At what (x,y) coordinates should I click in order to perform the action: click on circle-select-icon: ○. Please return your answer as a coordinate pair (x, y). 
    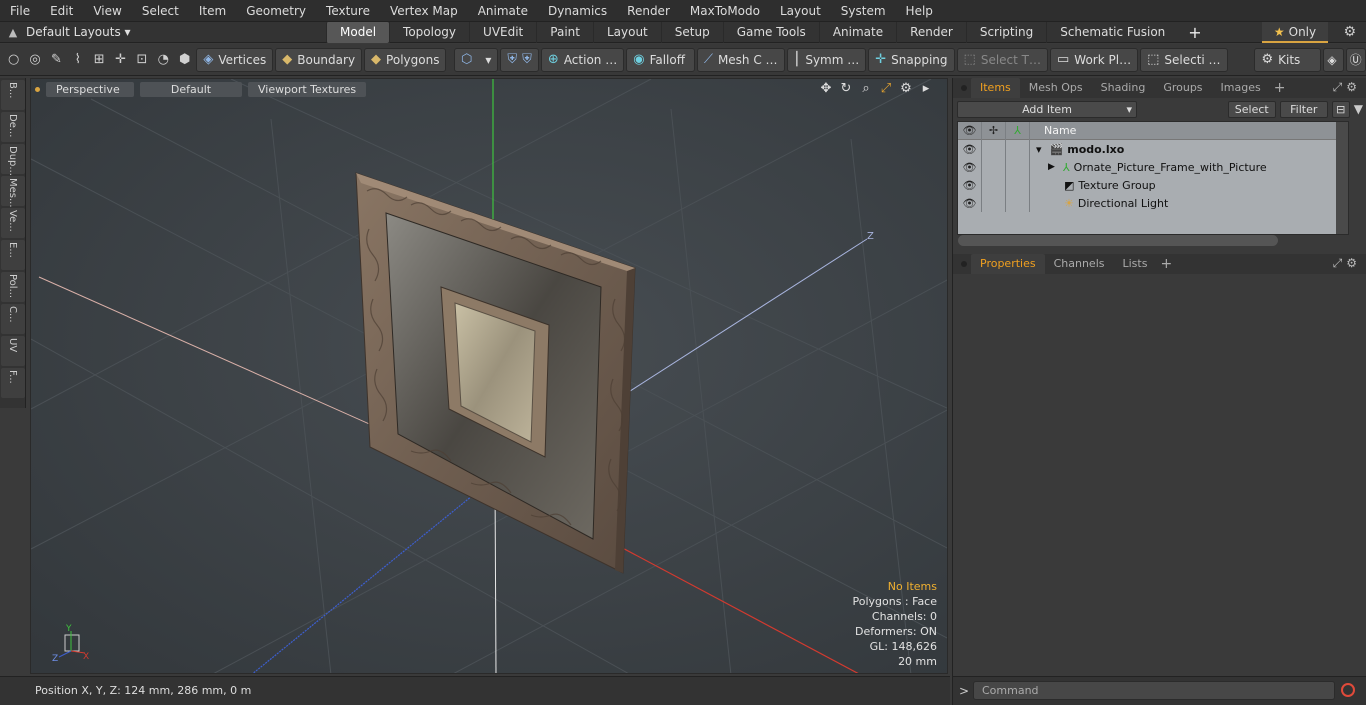
    Looking at the image, I should click on (13, 60).